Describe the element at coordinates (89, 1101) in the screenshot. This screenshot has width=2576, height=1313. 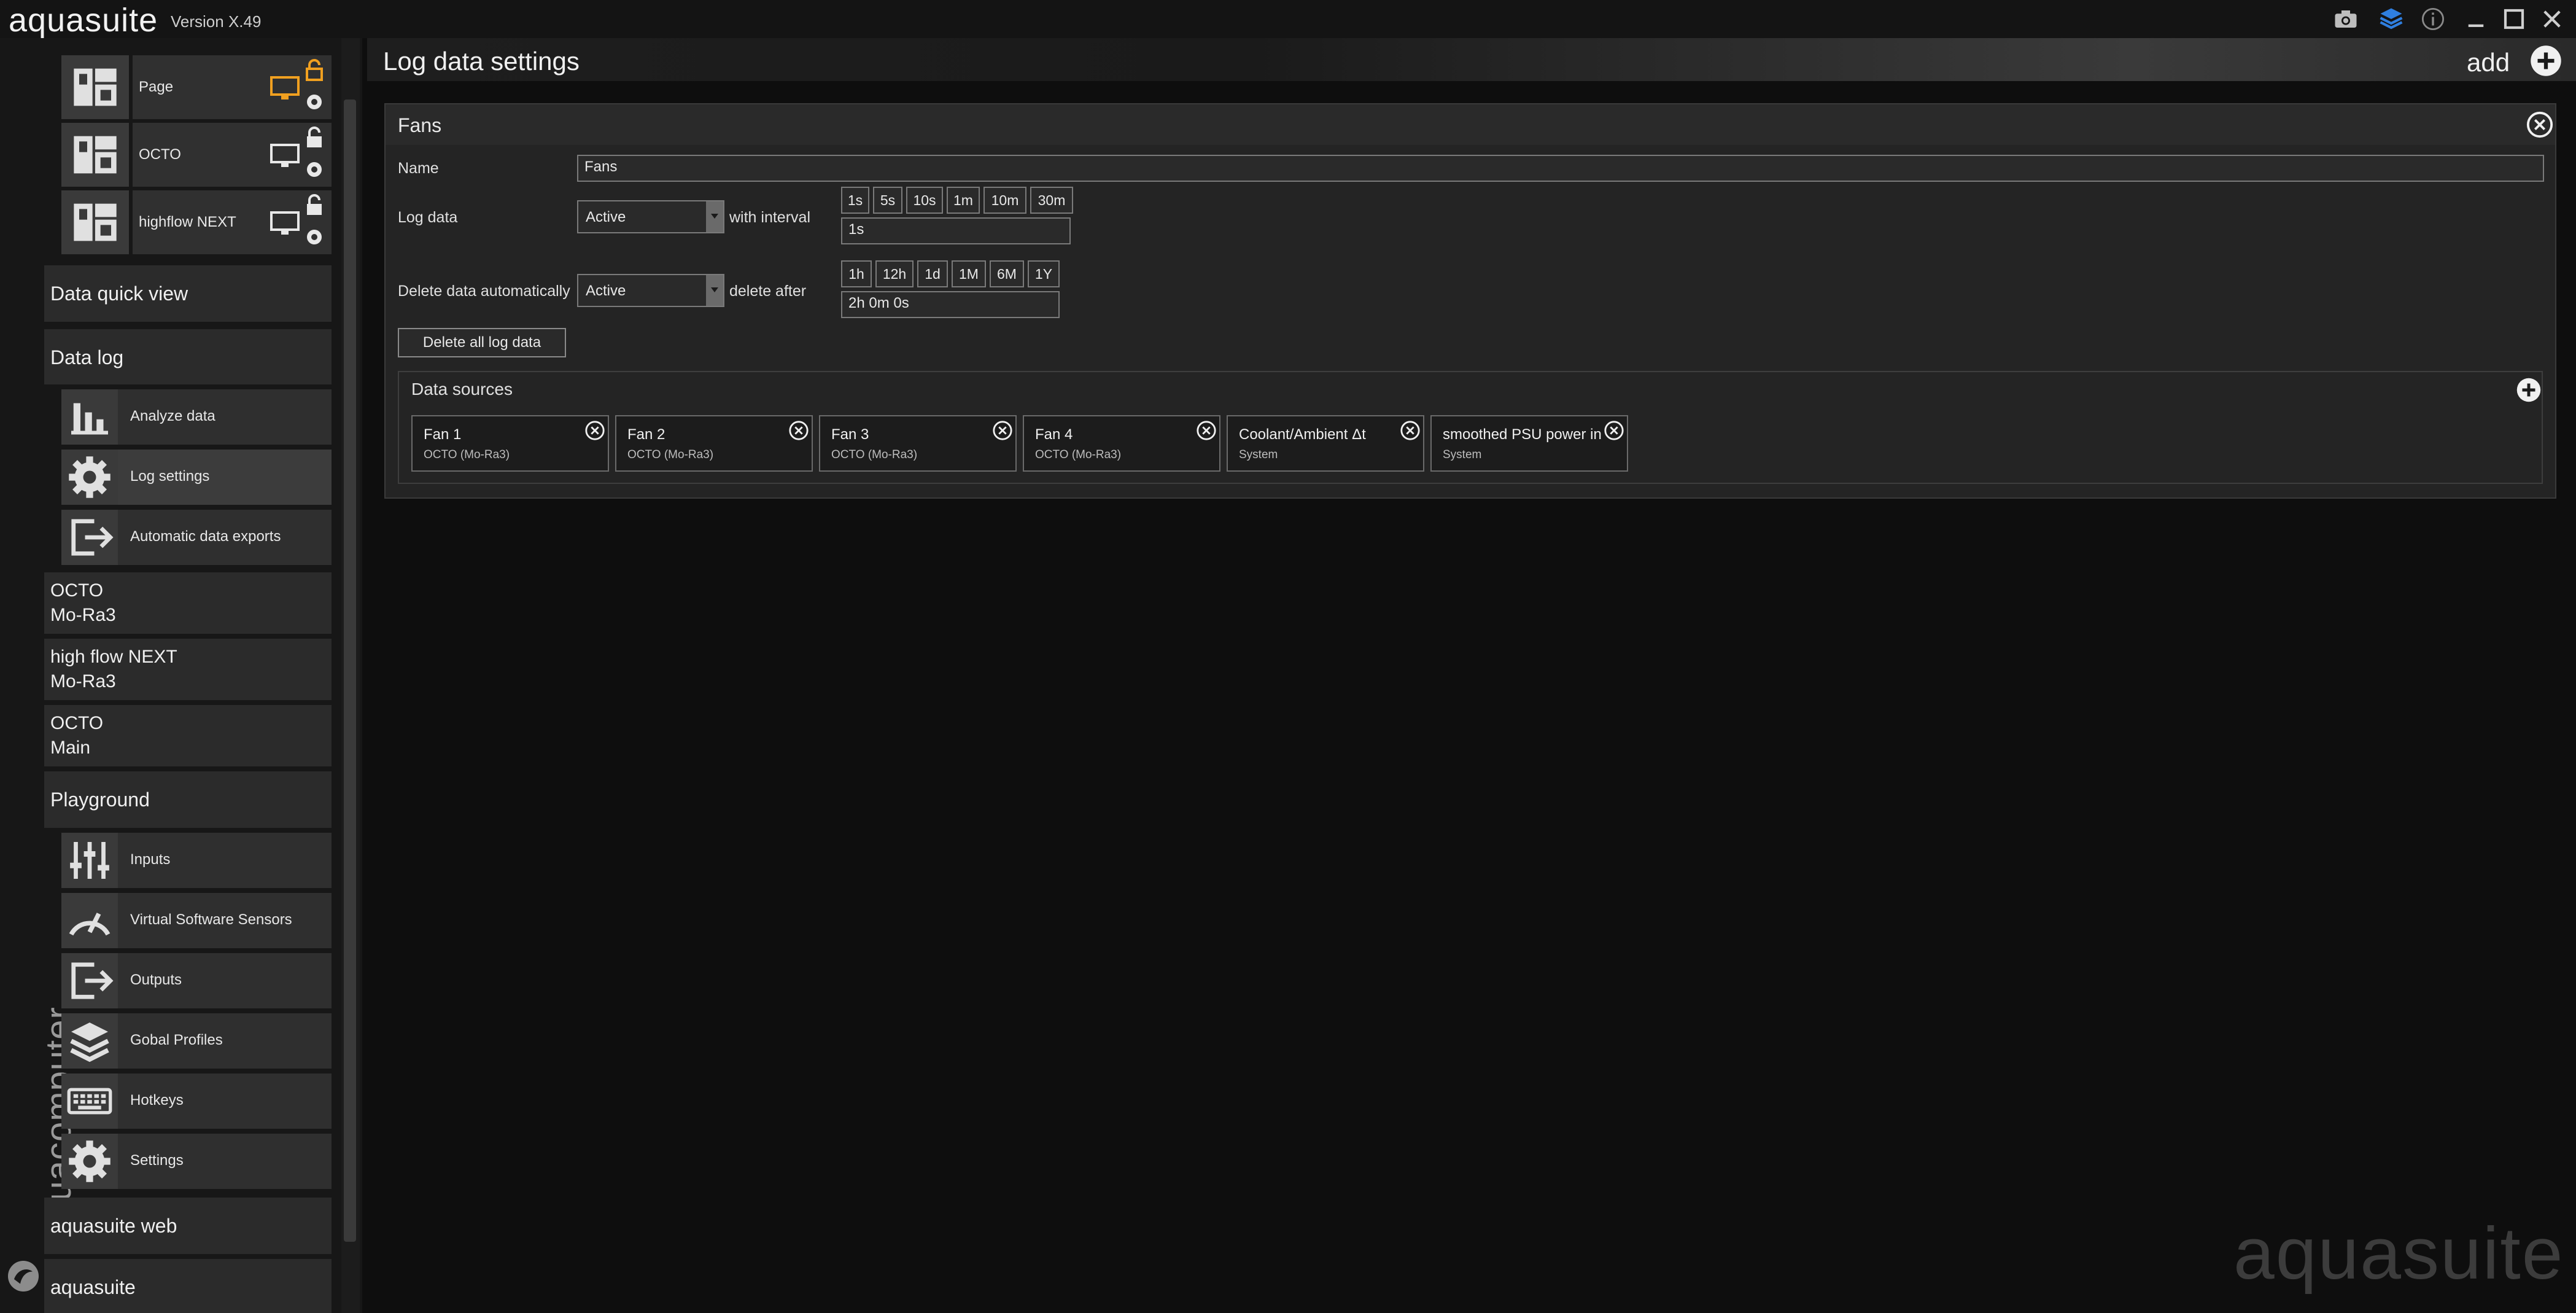
I see `keyboard-icon` at that location.